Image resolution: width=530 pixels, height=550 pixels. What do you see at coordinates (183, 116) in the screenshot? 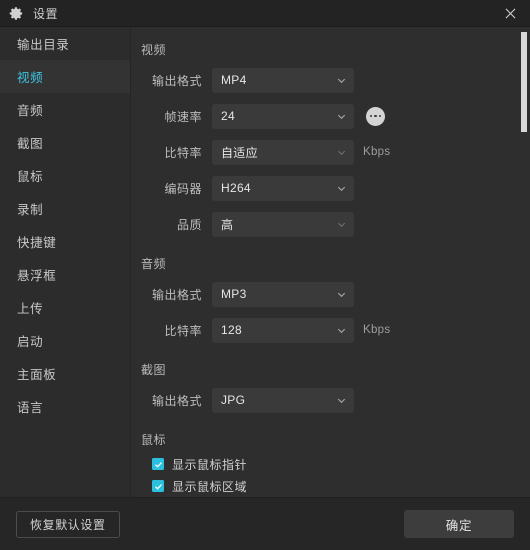
I see `label-video-framerate: 帧速率` at bounding box center [183, 116].